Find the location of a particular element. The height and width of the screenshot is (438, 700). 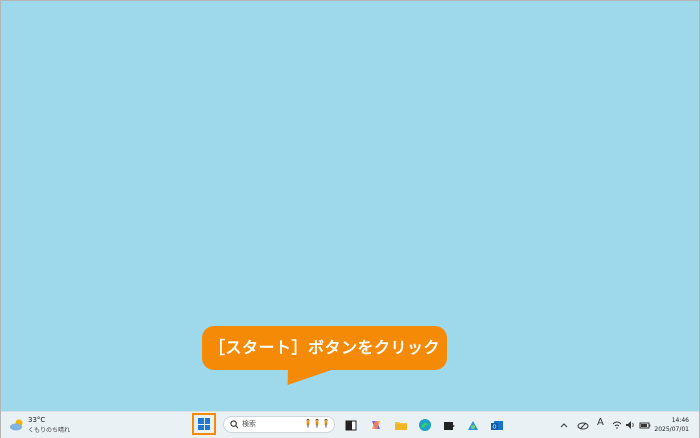

cloudy-sun-icon is located at coordinates (16, 425).